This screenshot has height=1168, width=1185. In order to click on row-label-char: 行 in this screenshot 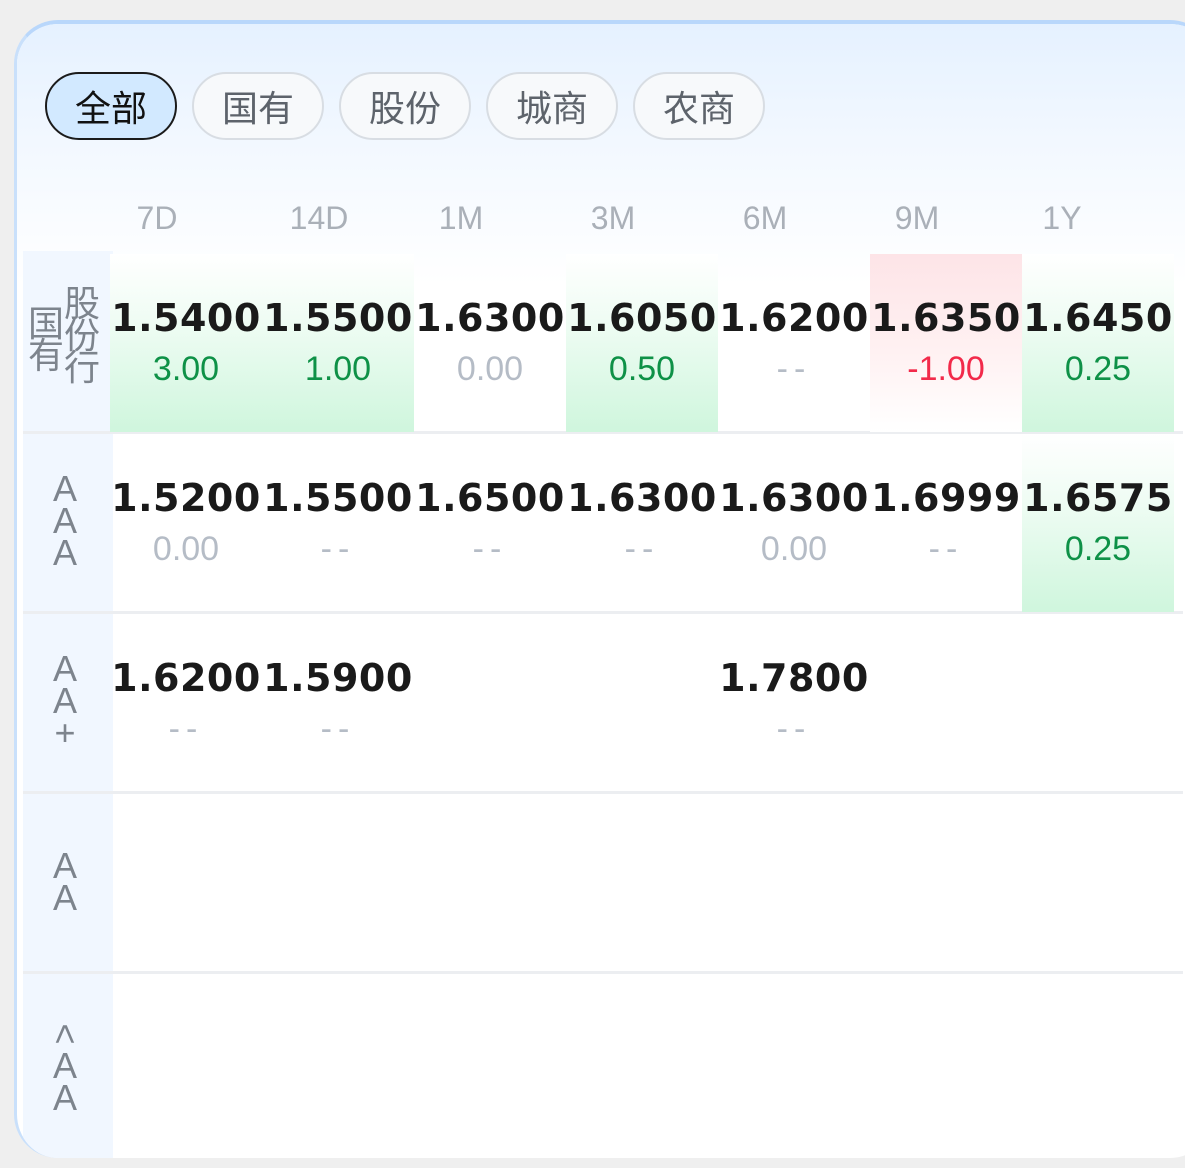, I will do `click(81, 367)`.